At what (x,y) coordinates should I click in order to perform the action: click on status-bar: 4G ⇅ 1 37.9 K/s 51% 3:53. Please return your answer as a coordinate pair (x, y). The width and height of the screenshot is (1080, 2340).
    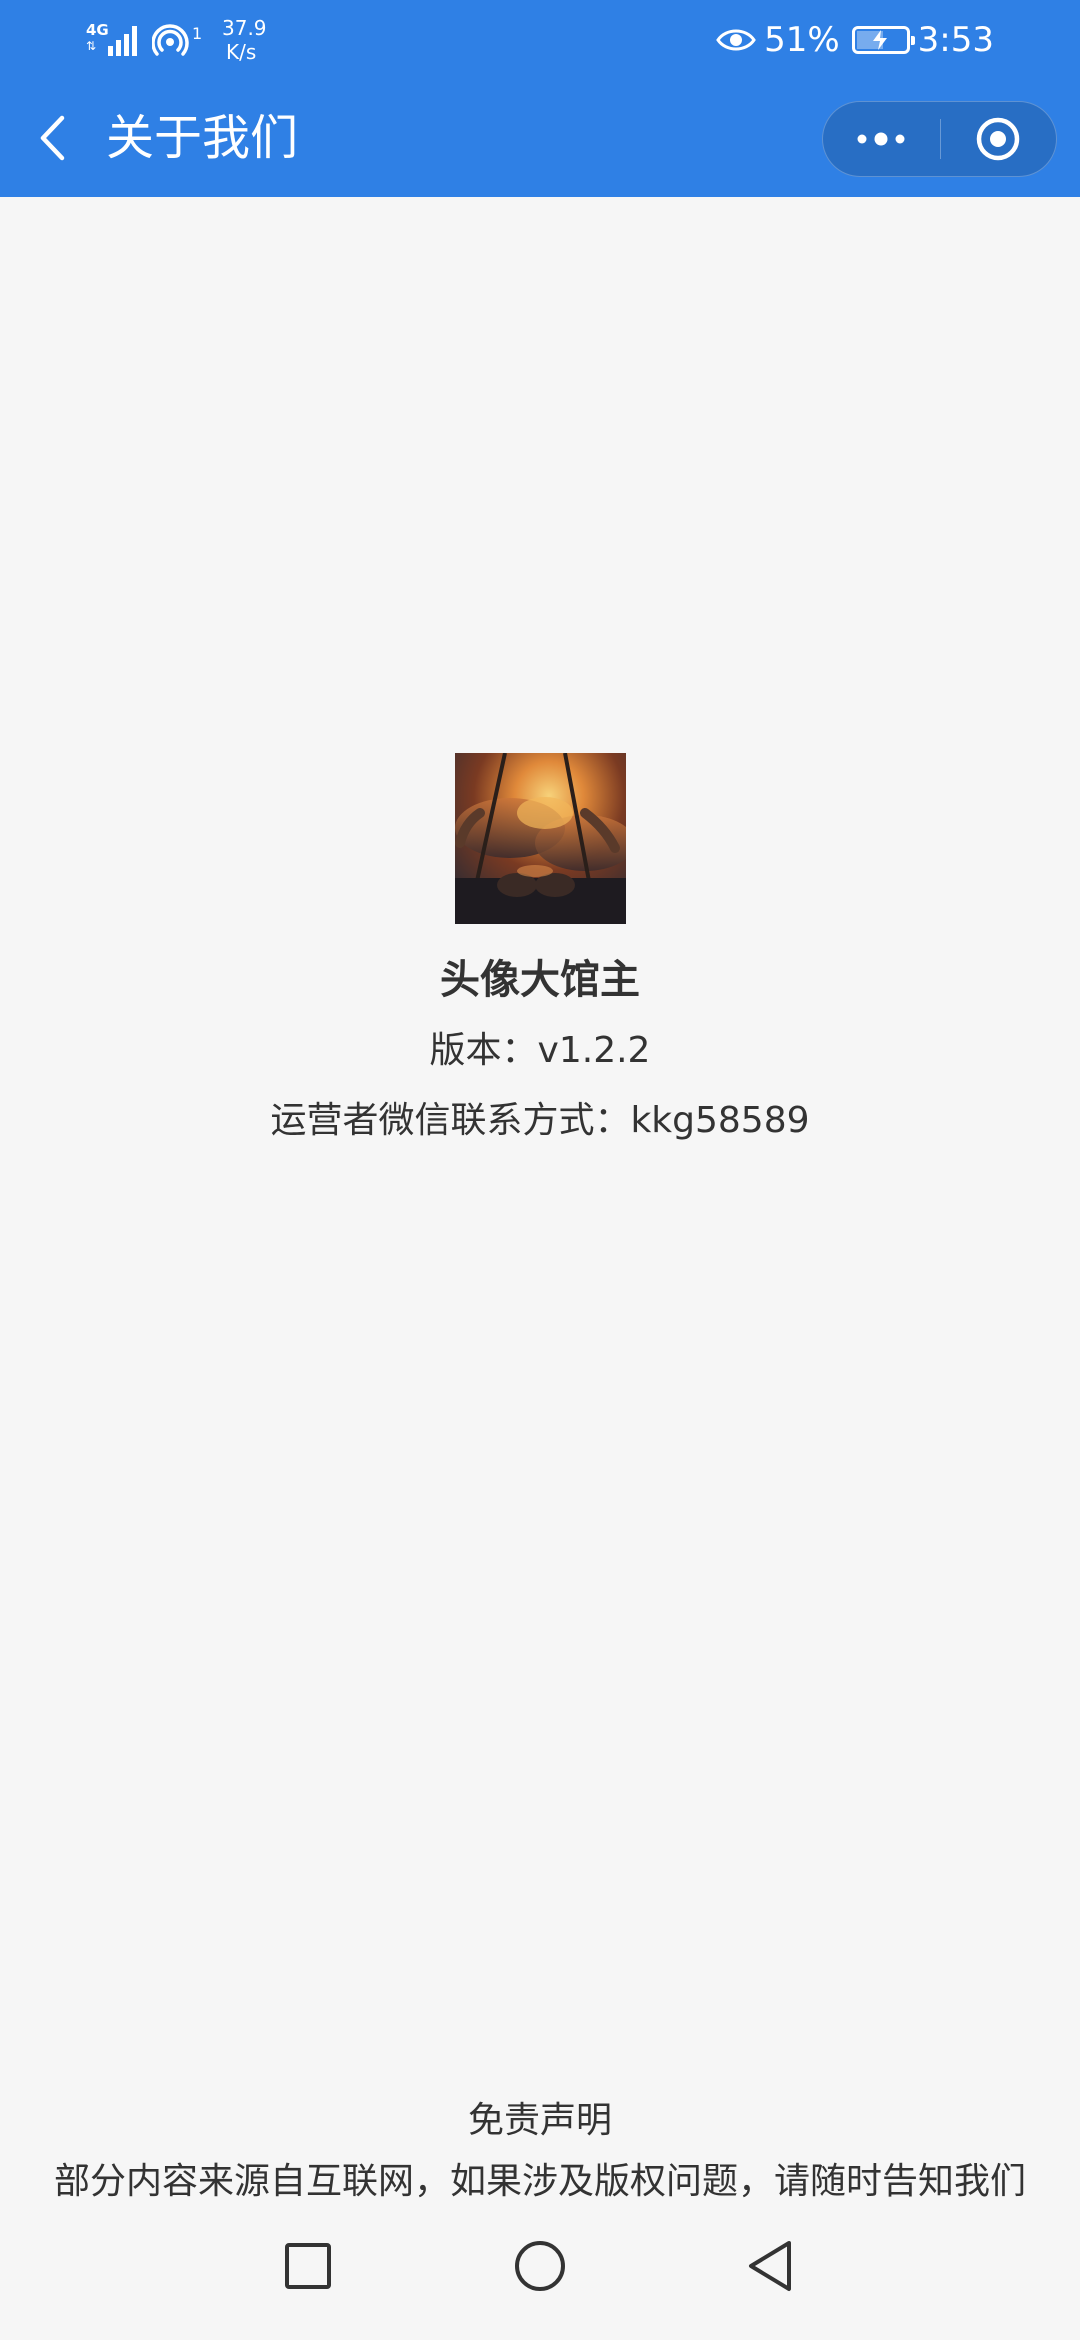
    Looking at the image, I should click on (540, 40).